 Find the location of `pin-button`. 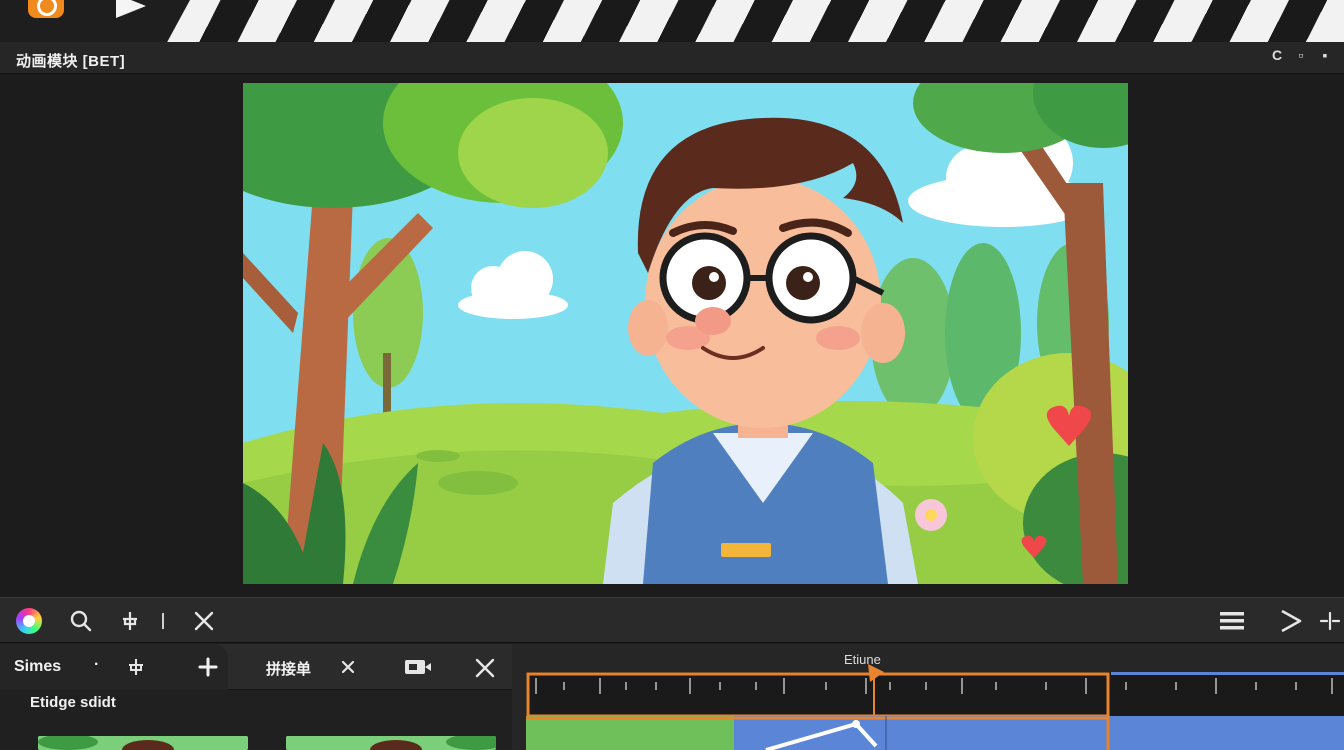

pin-button is located at coordinates (130, 621).